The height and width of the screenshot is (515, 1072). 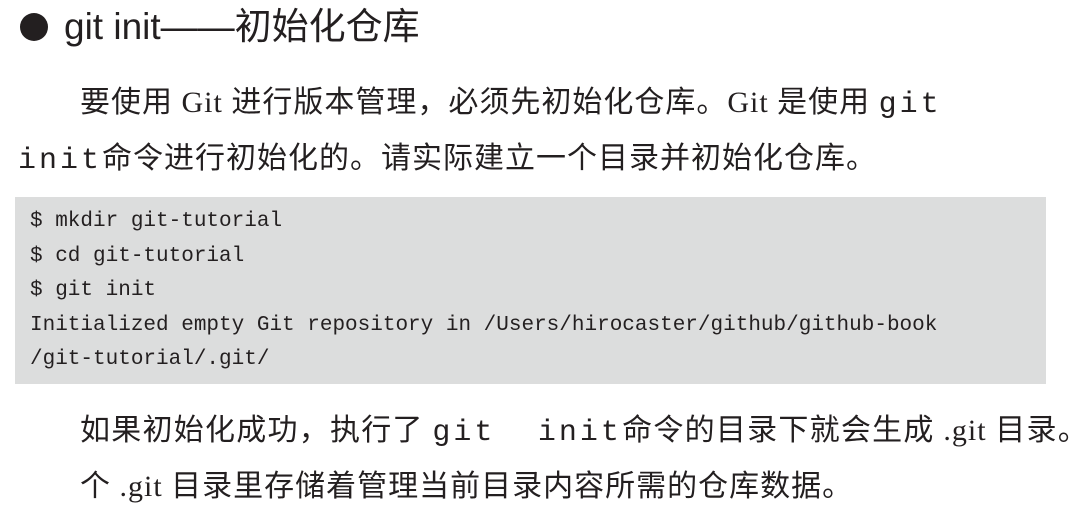 What do you see at coordinates (910, 105) in the screenshot?
I see `inline-command-git: git` at bounding box center [910, 105].